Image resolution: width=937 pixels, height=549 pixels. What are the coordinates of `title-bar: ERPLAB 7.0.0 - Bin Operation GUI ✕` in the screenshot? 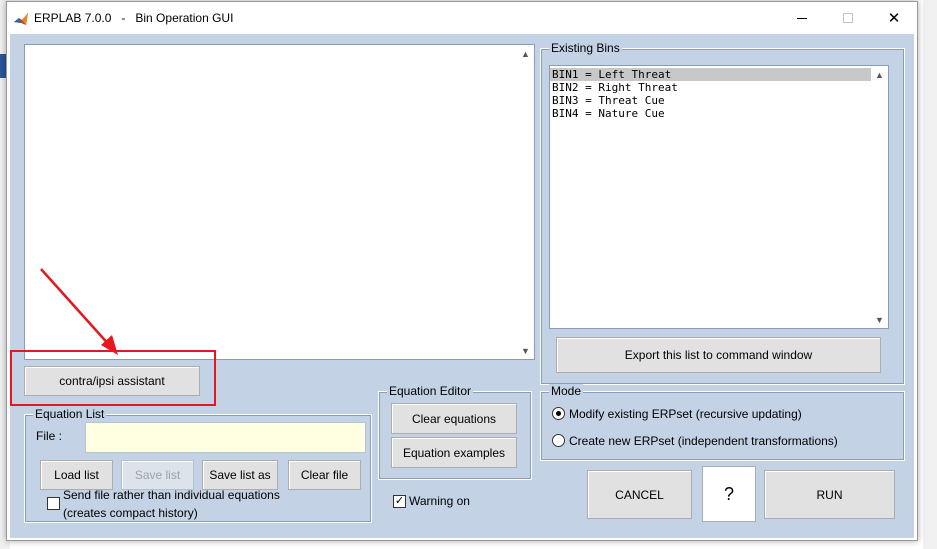 It's located at (462, 18).